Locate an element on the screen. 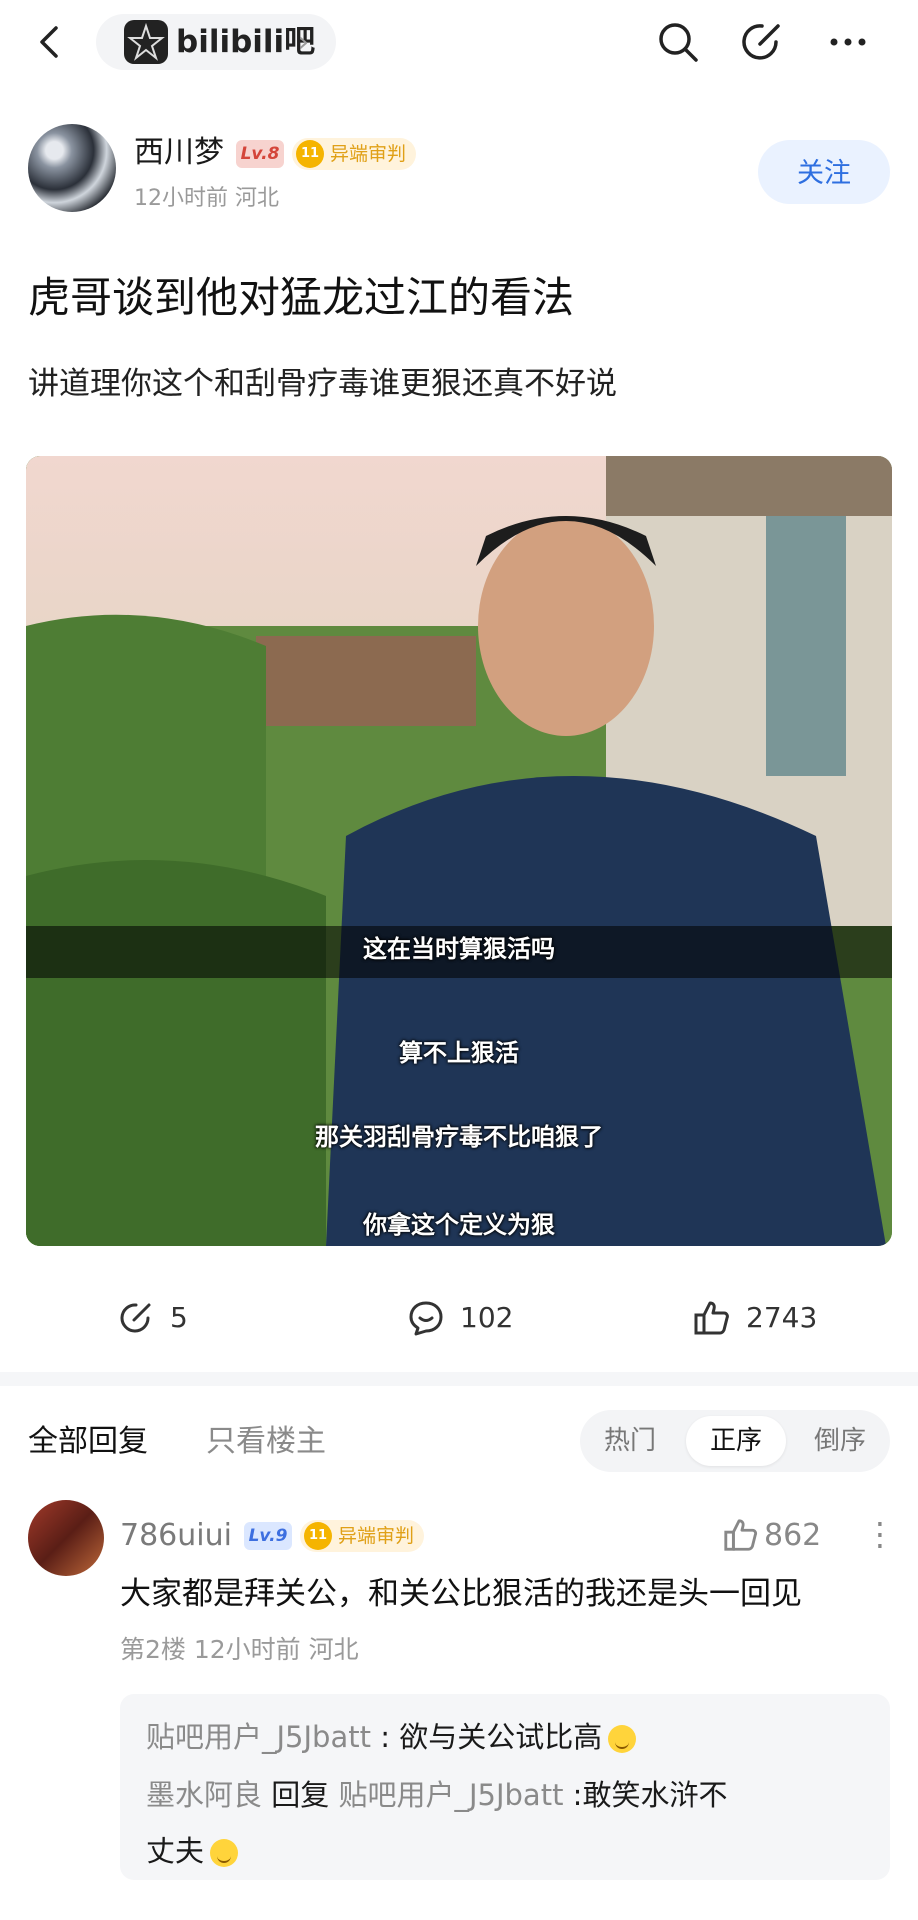 The height and width of the screenshot is (1920, 918). edit-icon is located at coordinates (762, 42).